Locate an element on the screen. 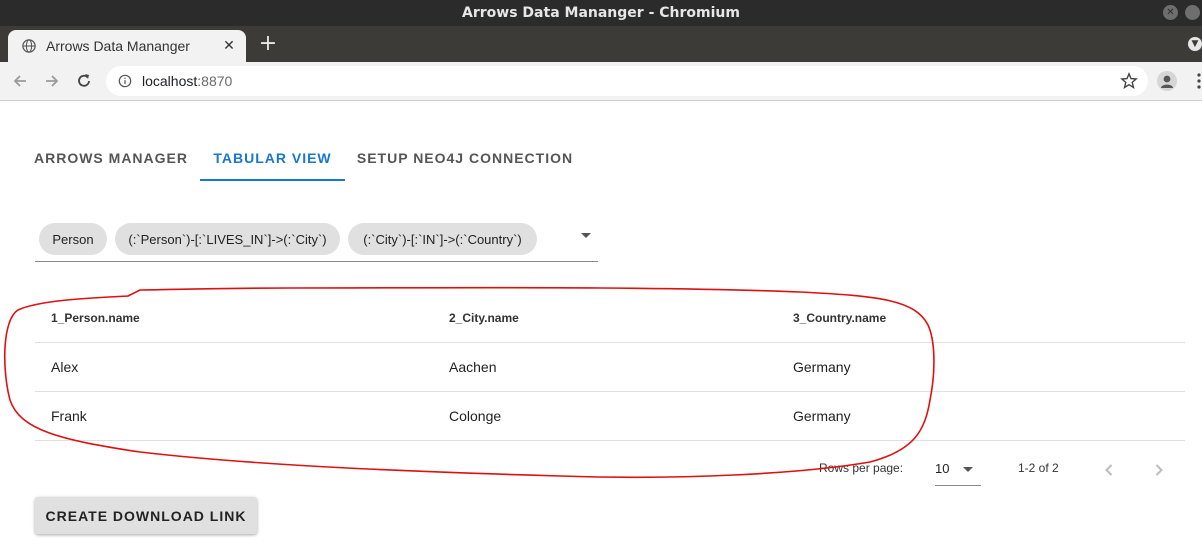  tab-tabular-view: TABULAR VIEW is located at coordinates (272, 159).